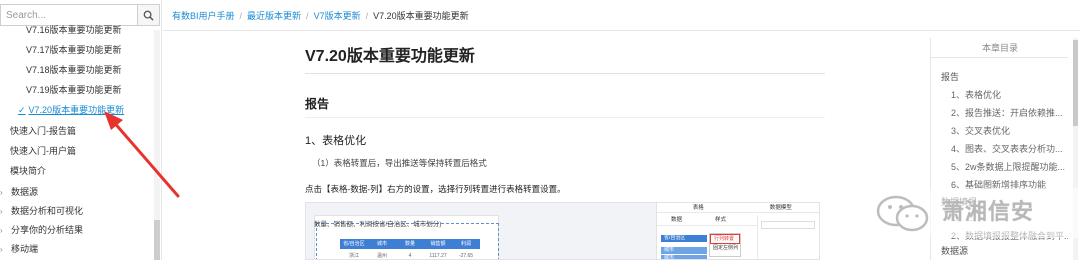 The image size is (1080, 260). What do you see at coordinates (354, 244) in the screenshot?
I see `table-header-cell: 省/自治区` at bounding box center [354, 244].